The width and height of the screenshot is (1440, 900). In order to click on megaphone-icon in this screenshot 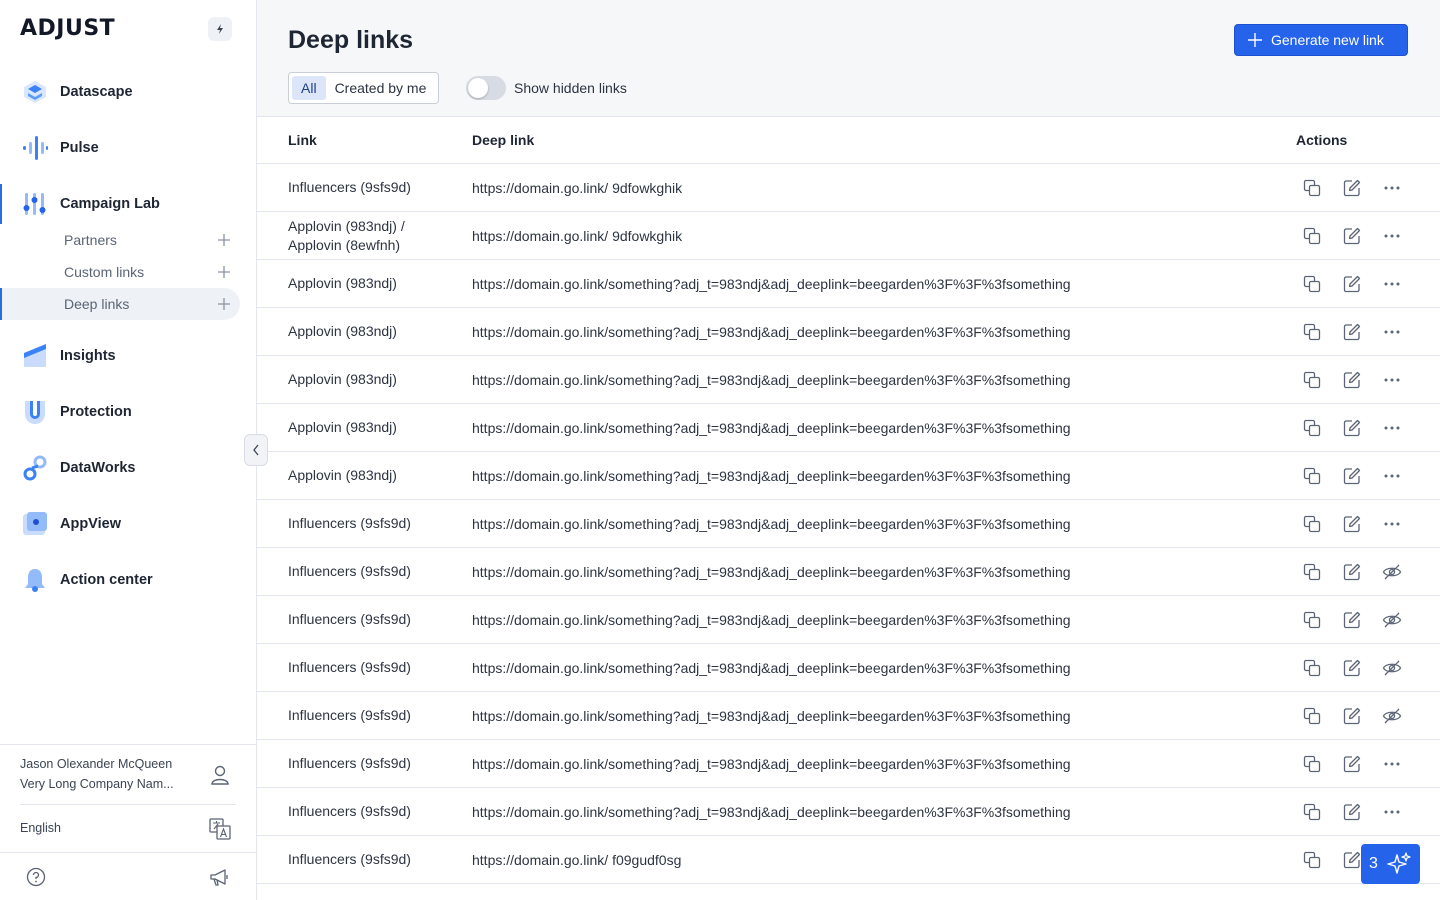, I will do `click(220, 877)`.